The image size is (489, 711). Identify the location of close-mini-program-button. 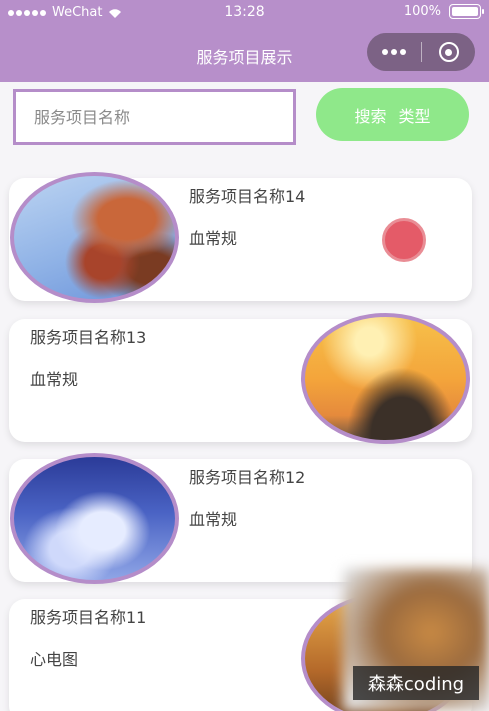
(448, 52).